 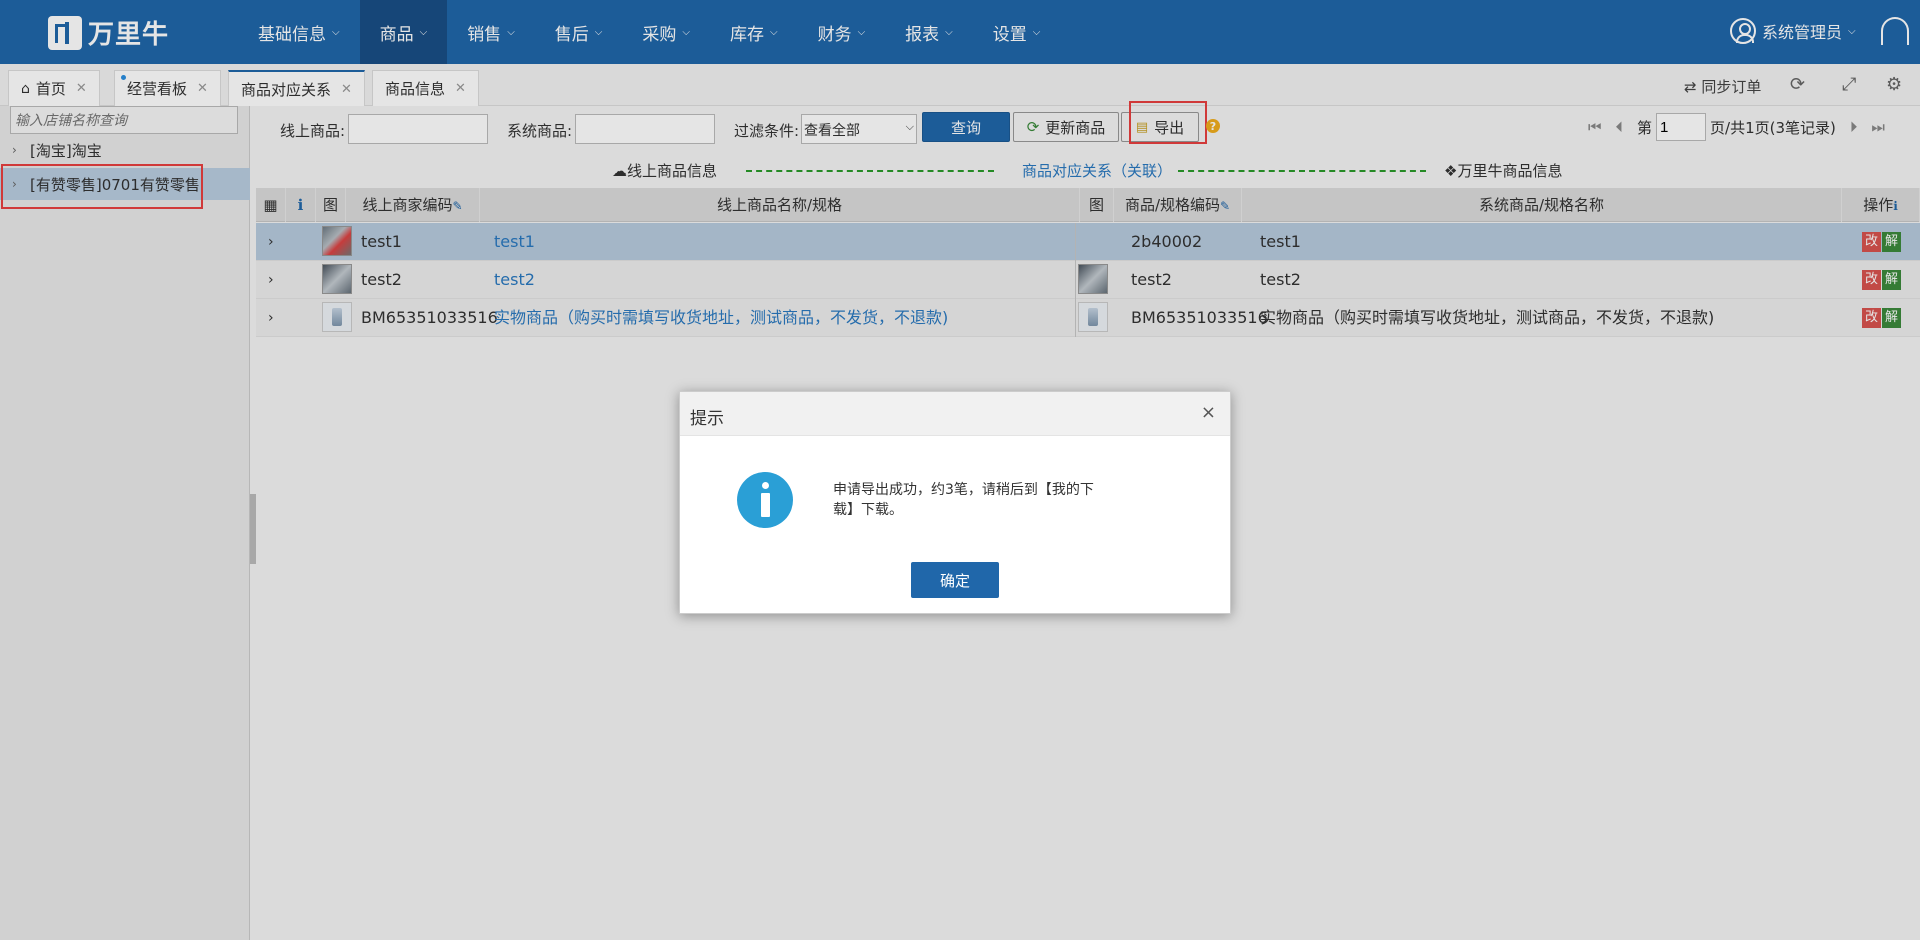 What do you see at coordinates (1208, 412) in the screenshot?
I see `close-icon: ×` at bounding box center [1208, 412].